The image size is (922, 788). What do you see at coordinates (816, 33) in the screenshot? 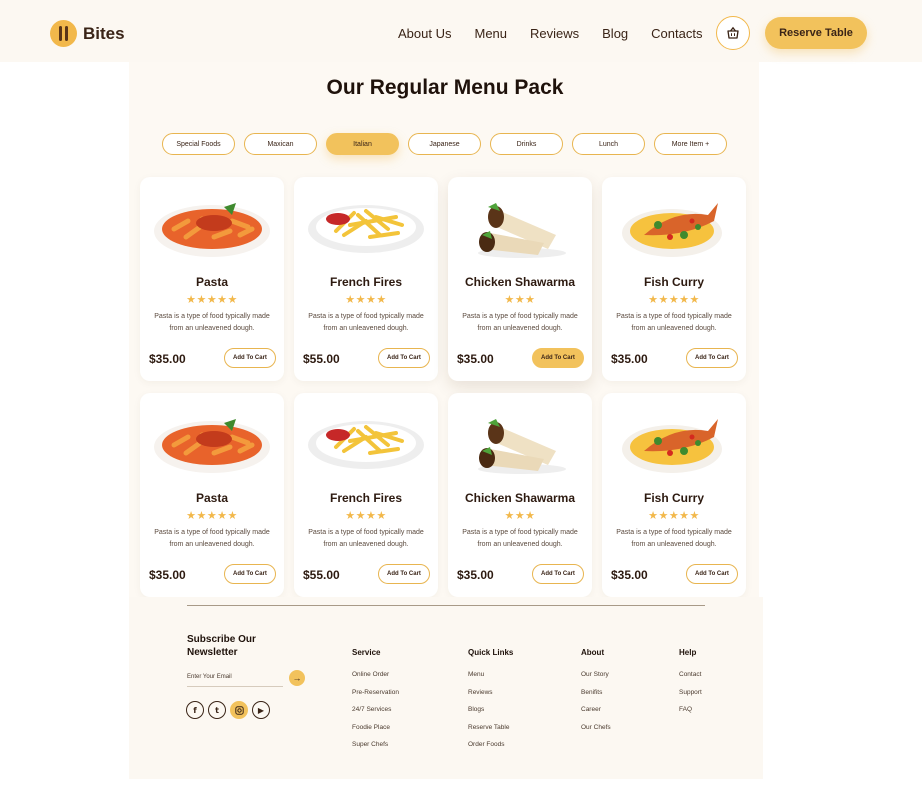
I see `reserve-table-button: Reserve Table` at bounding box center [816, 33].